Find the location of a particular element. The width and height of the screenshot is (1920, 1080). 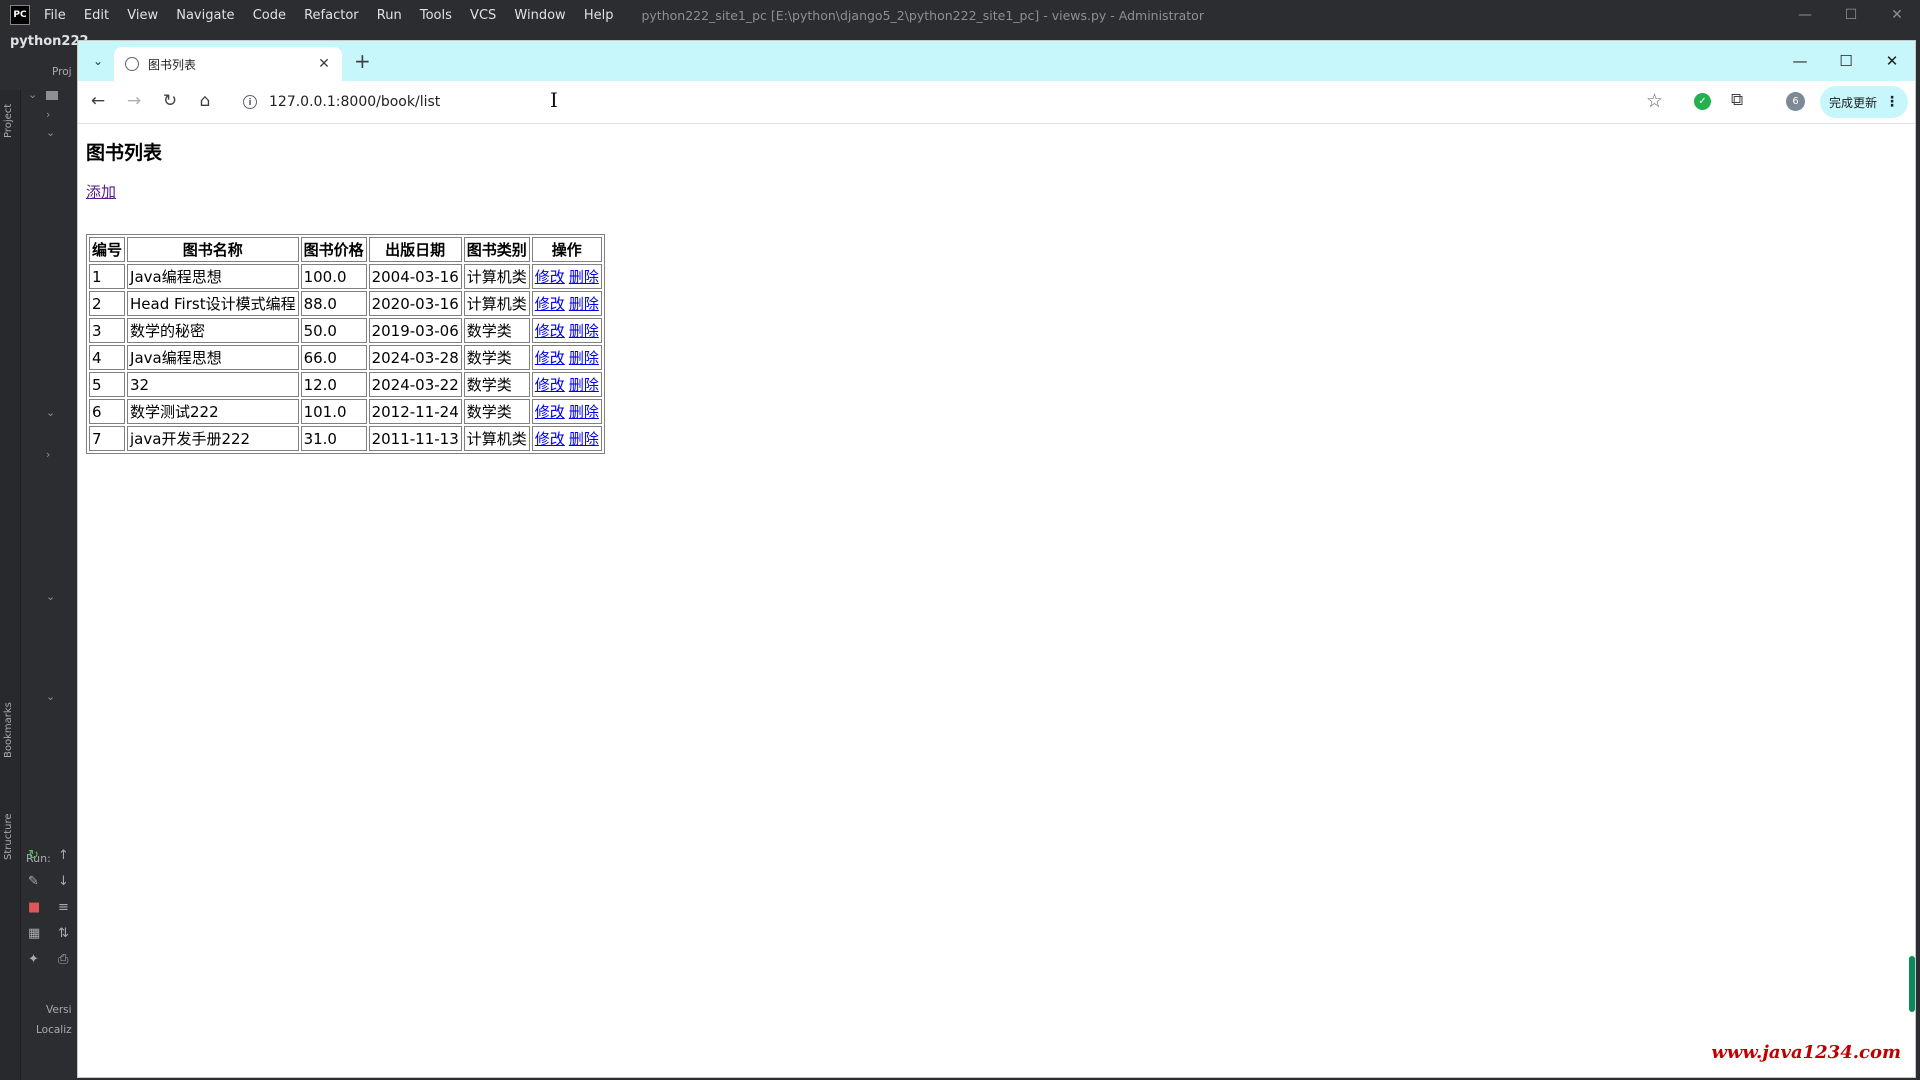

project-tab-label: Proj is located at coordinates (62, 72).